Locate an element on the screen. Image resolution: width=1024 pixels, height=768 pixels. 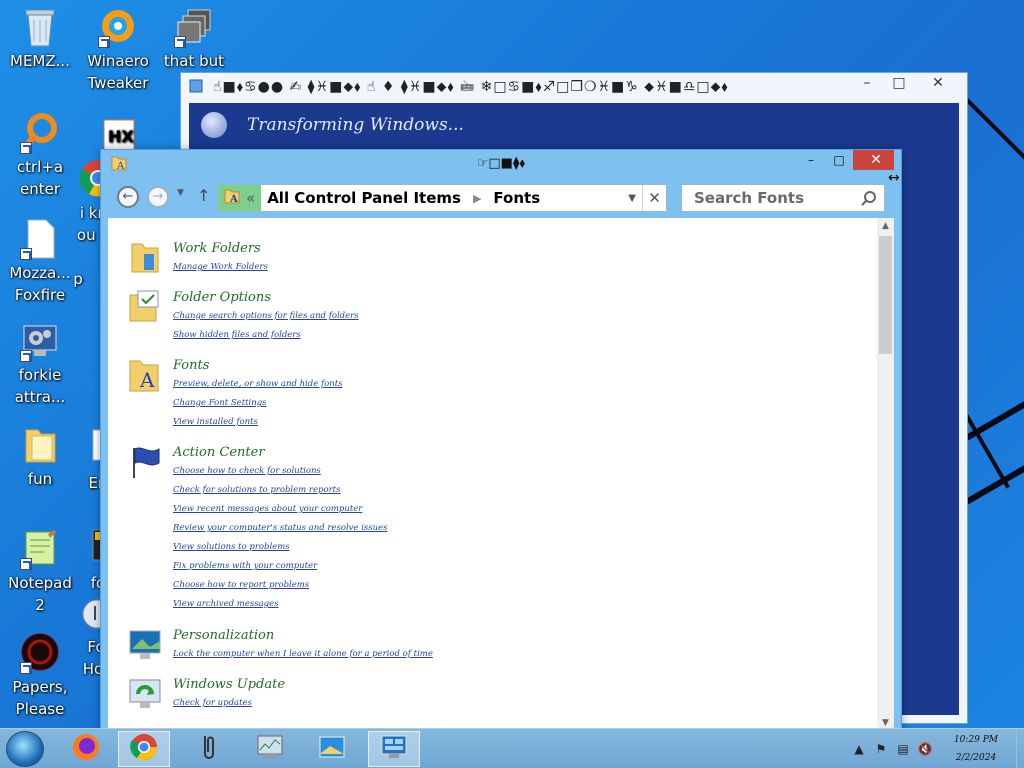
search-input: Search Fonts is located at coordinates (783, 198).